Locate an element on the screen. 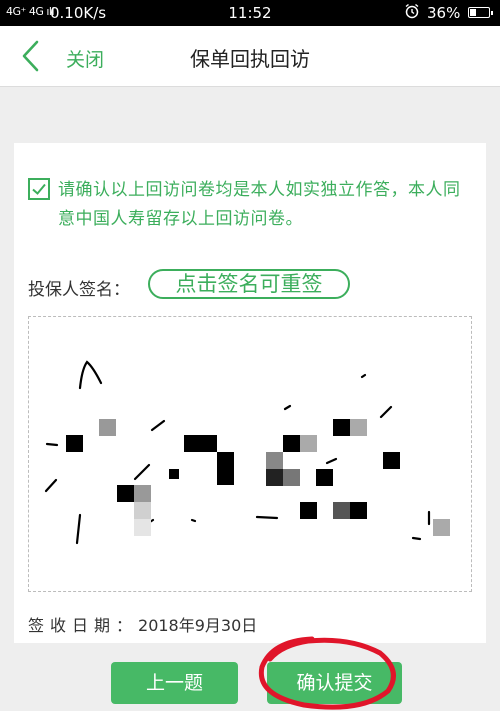 The width and height of the screenshot is (500, 711). sign-date-value: 2018年9月30日 is located at coordinates (198, 625).